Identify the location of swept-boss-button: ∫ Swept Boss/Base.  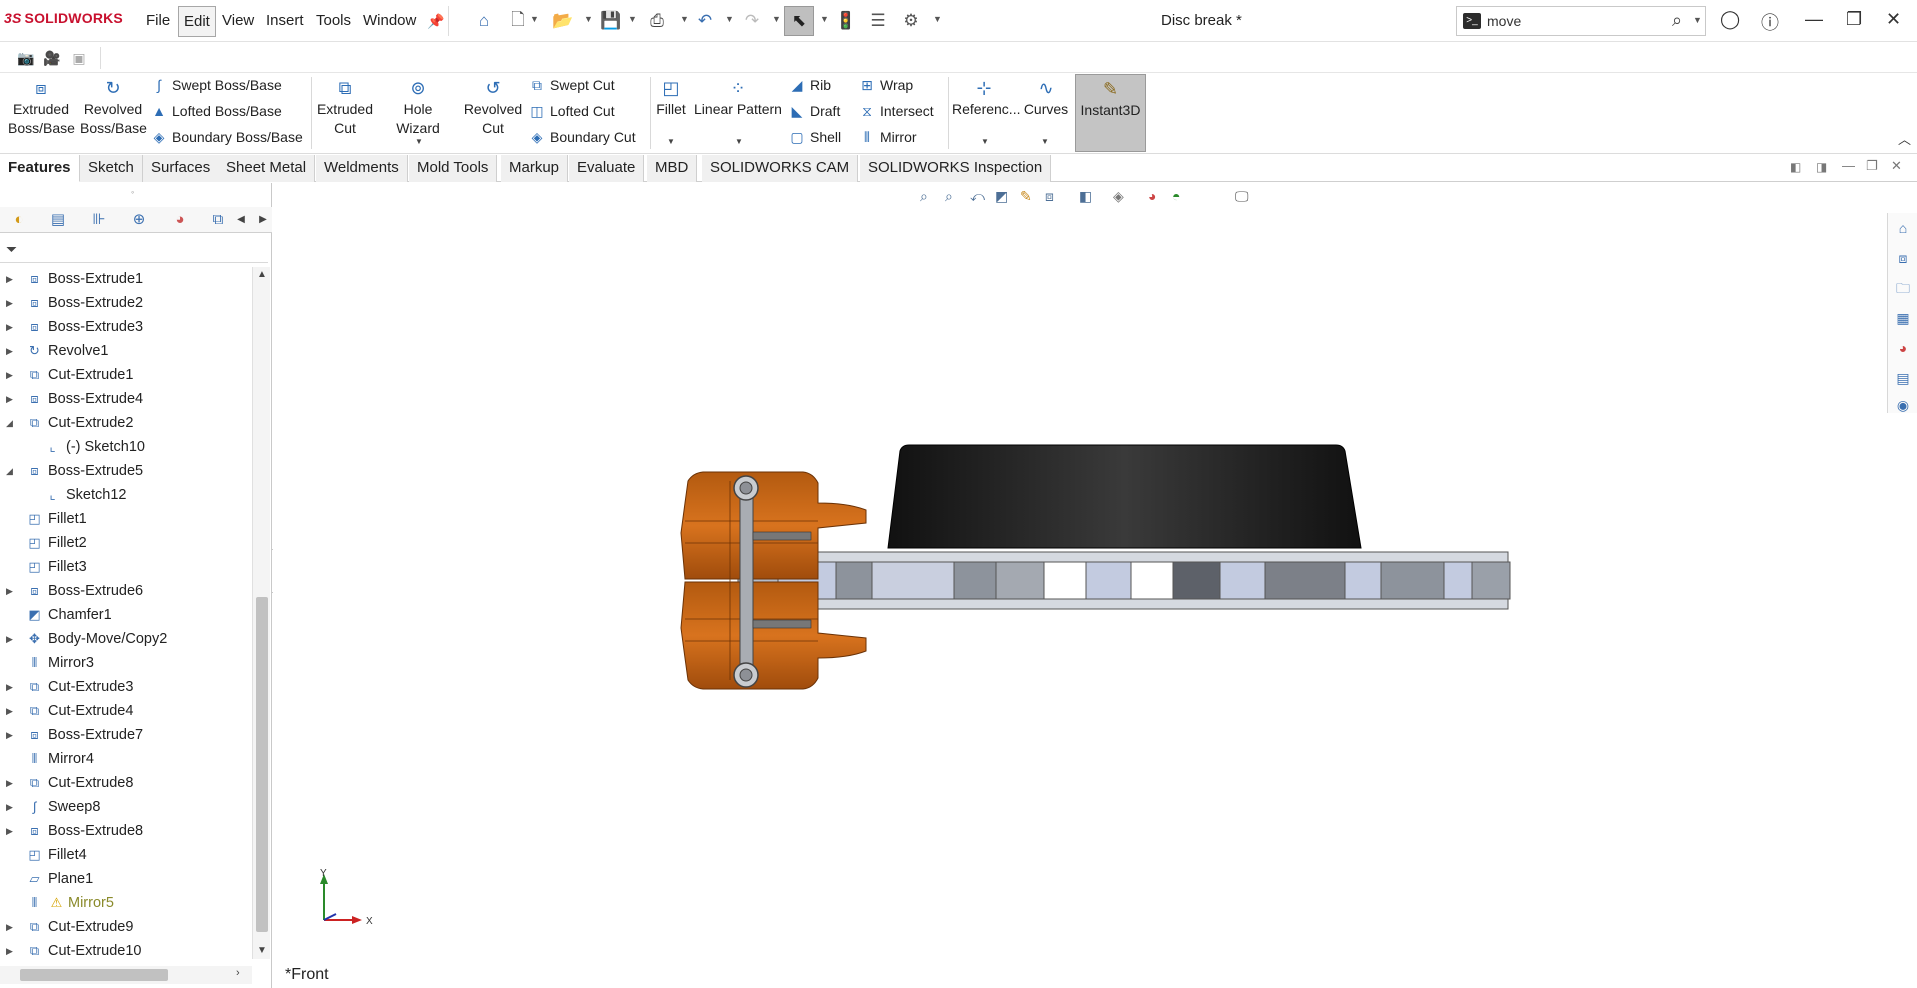
(216, 85).